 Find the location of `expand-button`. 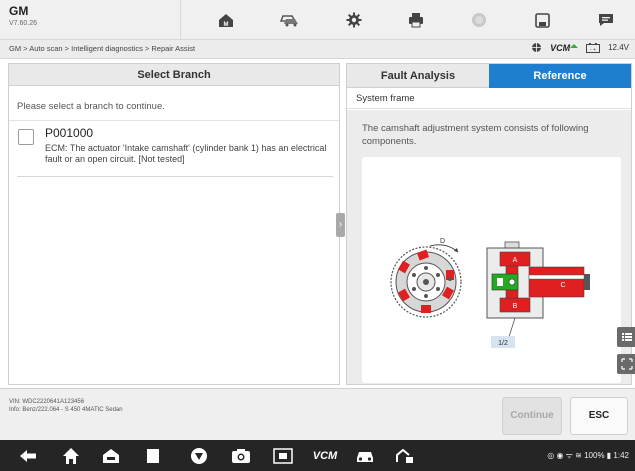

expand-button is located at coordinates (626, 364).